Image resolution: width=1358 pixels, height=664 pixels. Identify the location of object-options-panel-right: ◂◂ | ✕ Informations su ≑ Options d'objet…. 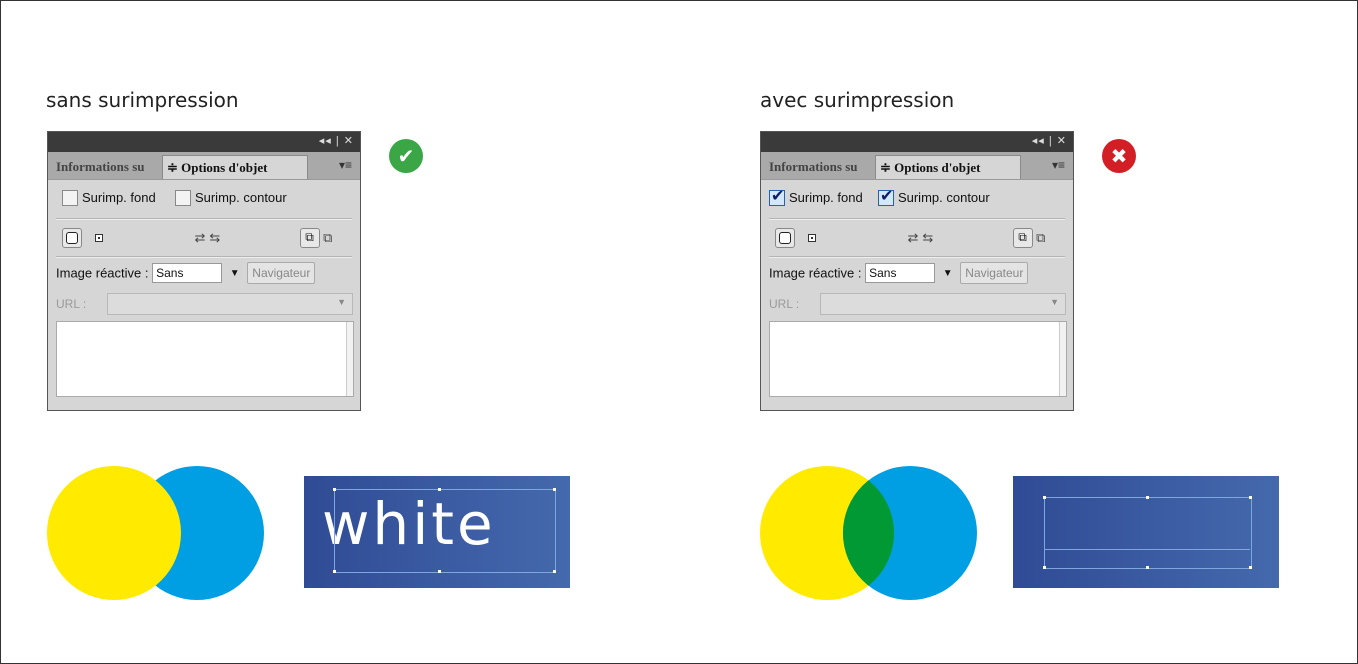
(917, 271).